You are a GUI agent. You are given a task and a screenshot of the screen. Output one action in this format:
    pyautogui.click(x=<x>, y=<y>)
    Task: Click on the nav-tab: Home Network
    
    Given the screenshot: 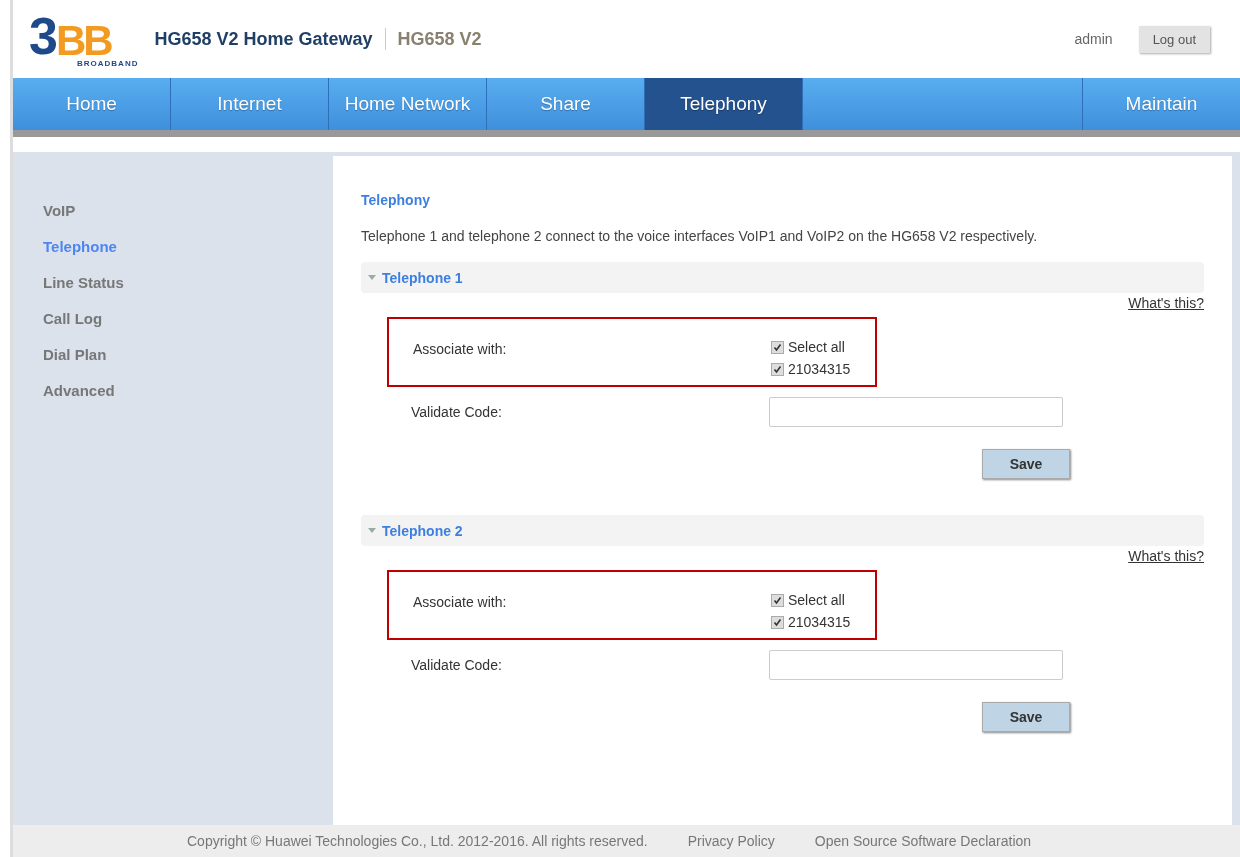 What is the action you would take?
    pyautogui.click(x=408, y=104)
    